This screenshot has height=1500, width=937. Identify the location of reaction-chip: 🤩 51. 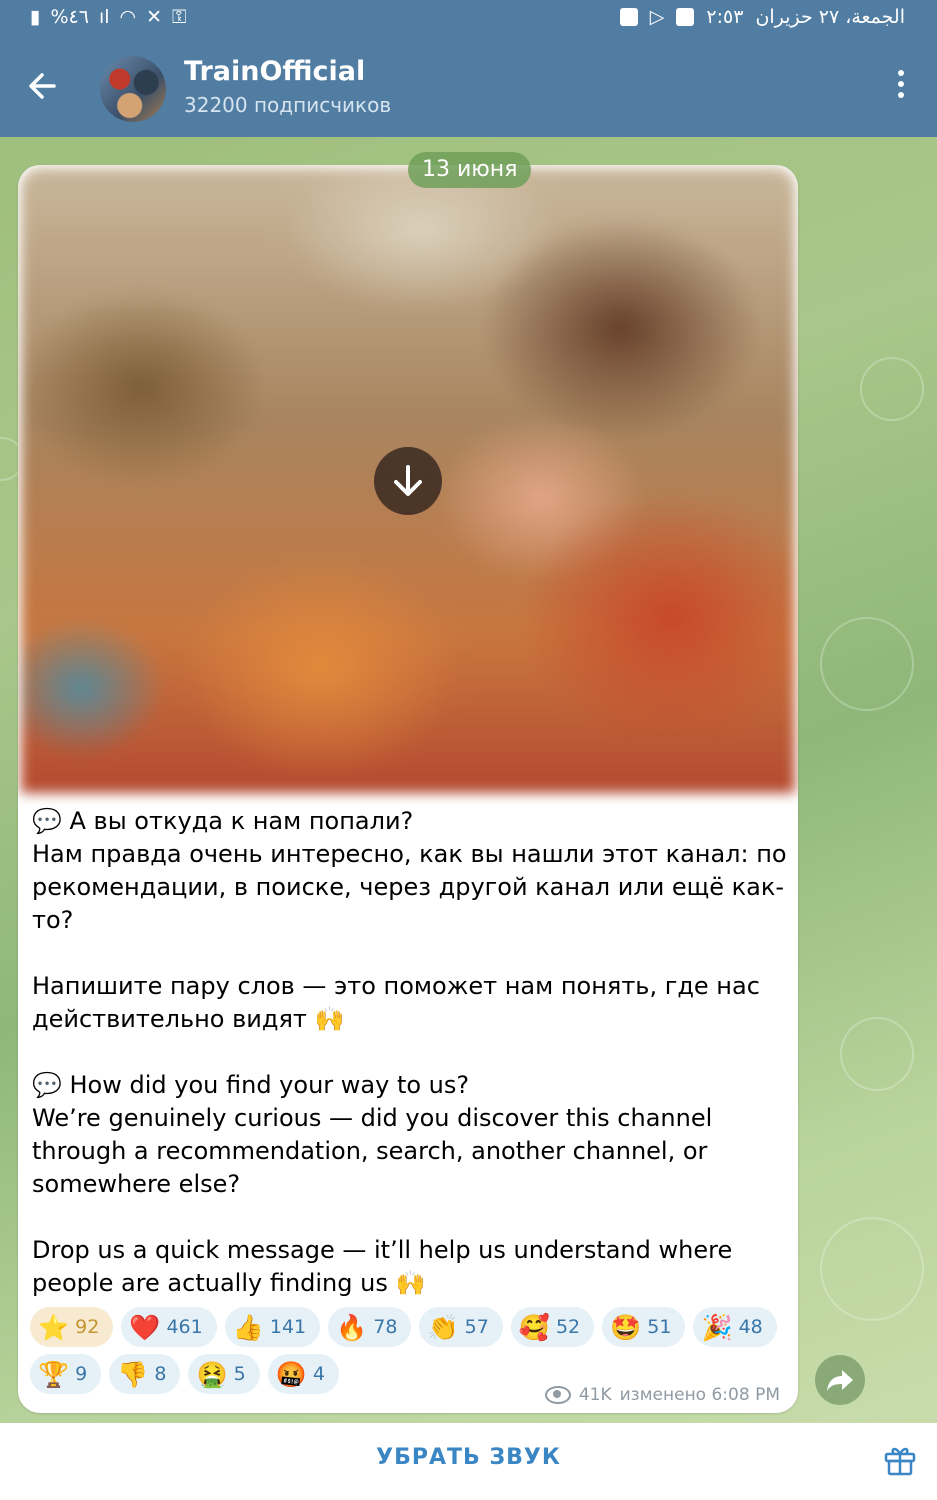
(644, 1327).